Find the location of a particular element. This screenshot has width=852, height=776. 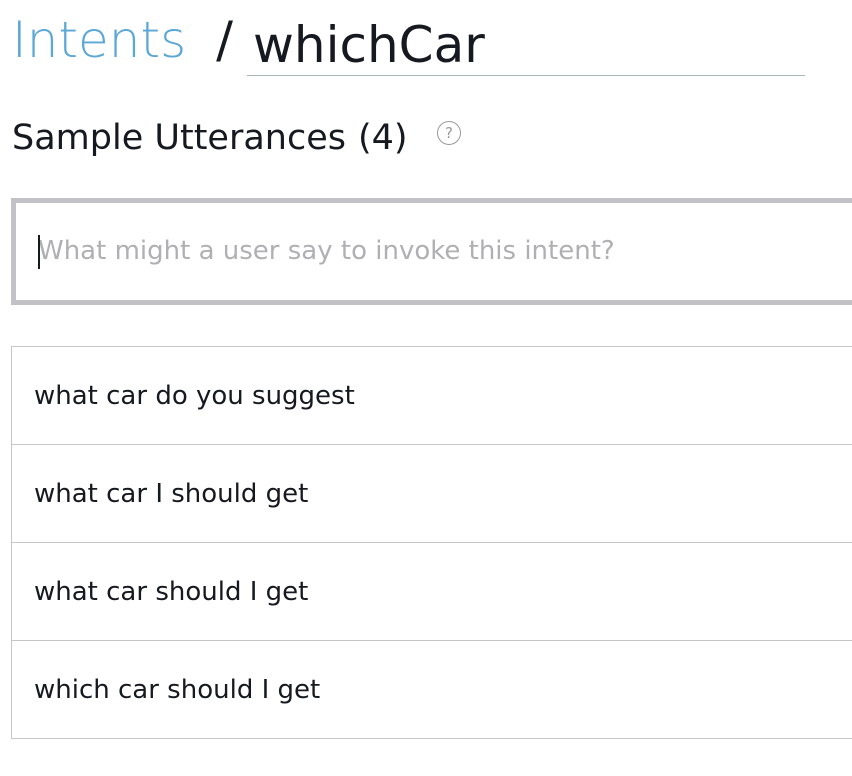

breadcrumb: Intents / is located at coordinates (130, 40).